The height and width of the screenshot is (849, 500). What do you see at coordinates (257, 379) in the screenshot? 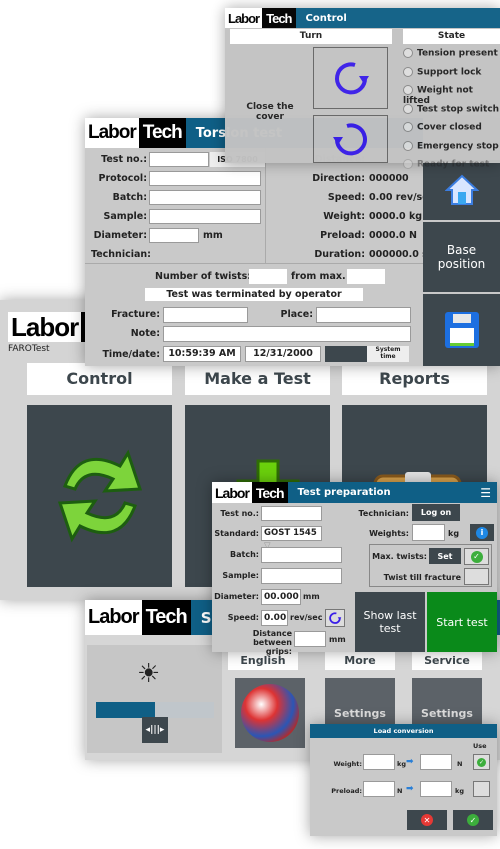
I see `tab-make-a-test: Make a Test` at bounding box center [257, 379].